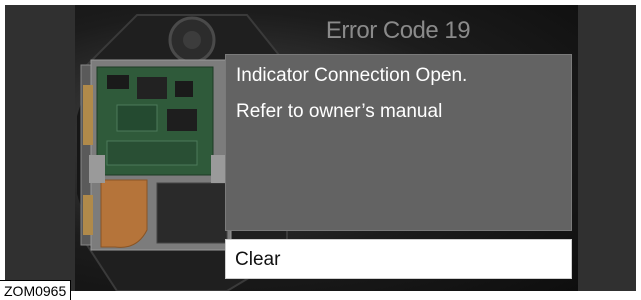 The width and height of the screenshot is (641, 300). What do you see at coordinates (607, 148) in the screenshot?
I see `right-bezel` at bounding box center [607, 148].